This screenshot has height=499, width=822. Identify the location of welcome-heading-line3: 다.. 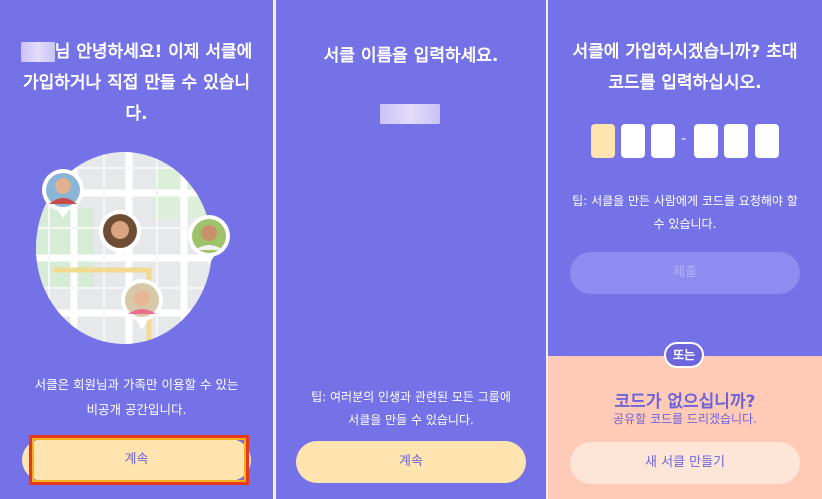
(136, 114).